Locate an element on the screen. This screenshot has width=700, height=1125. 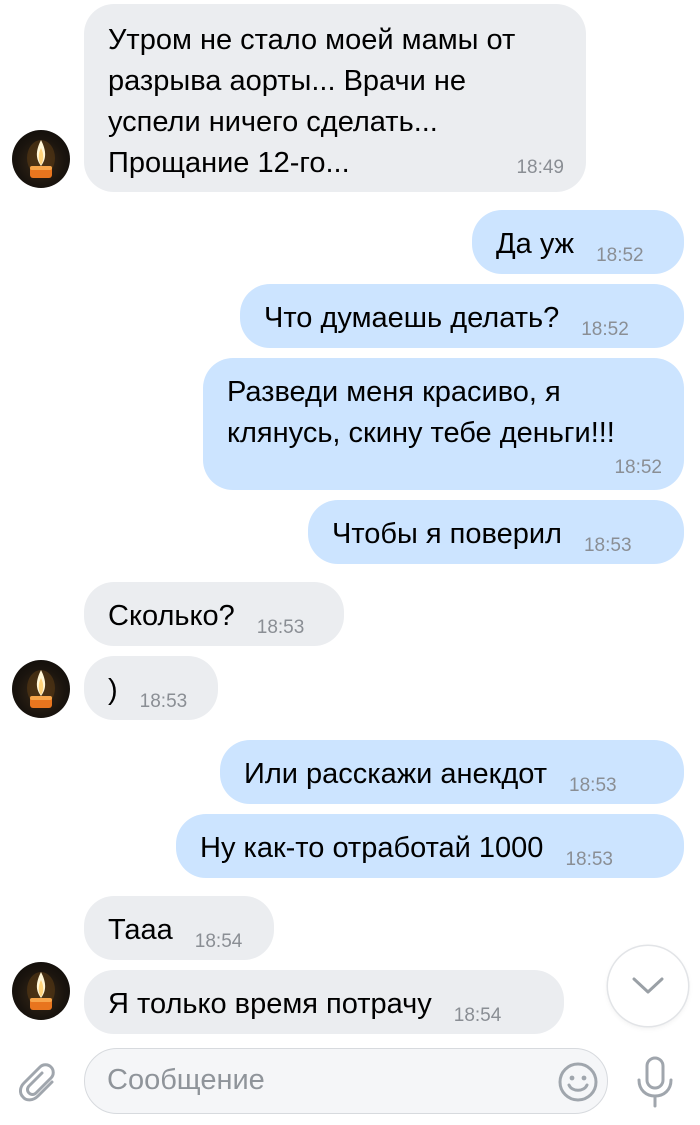
message-text: Тааа is located at coordinates (140, 930).